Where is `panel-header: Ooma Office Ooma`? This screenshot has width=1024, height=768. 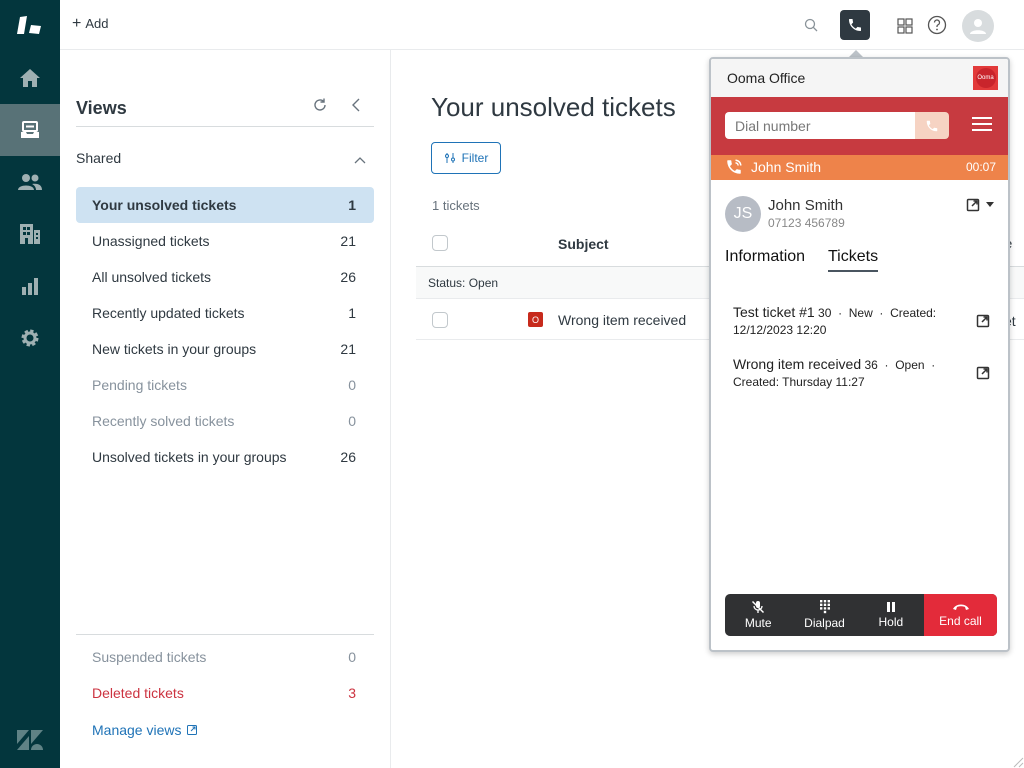
panel-header: Ooma Office Ooma is located at coordinates (859, 78).